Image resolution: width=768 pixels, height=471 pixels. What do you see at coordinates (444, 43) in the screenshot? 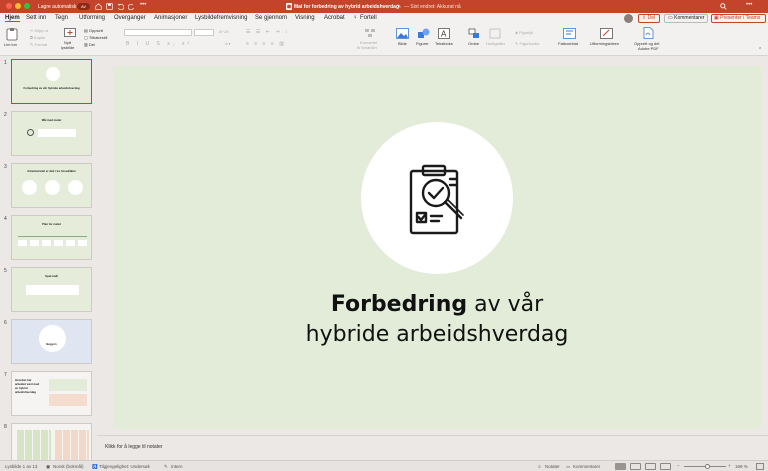
I see `textbox-button: Tekstboks` at bounding box center [444, 43].